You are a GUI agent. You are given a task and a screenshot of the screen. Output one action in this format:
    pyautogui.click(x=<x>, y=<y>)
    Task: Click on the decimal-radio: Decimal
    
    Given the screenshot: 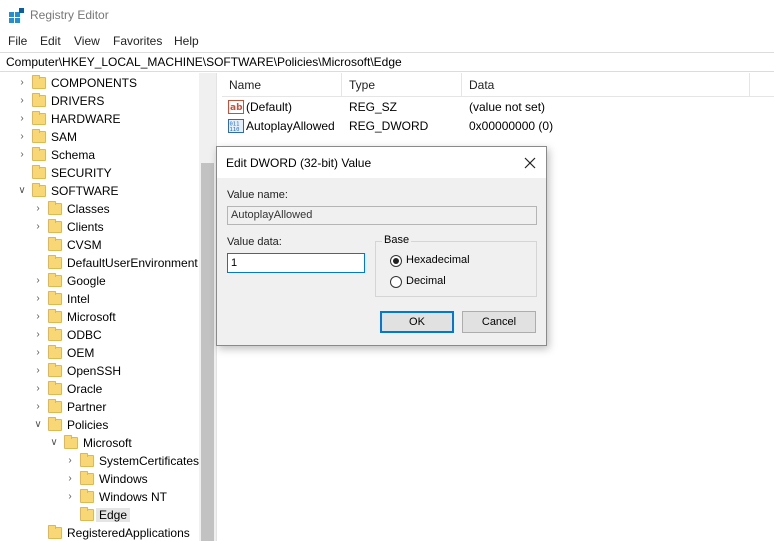 What is the action you would take?
    pyautogui.click(x=460, y=282)
    